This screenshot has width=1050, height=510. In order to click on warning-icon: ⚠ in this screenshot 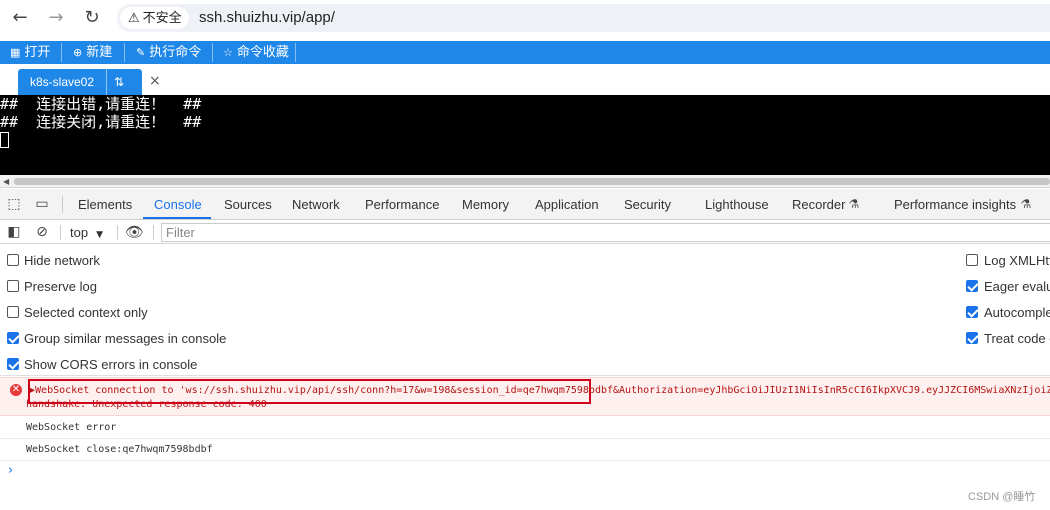, I will do `click(134, 18)`.